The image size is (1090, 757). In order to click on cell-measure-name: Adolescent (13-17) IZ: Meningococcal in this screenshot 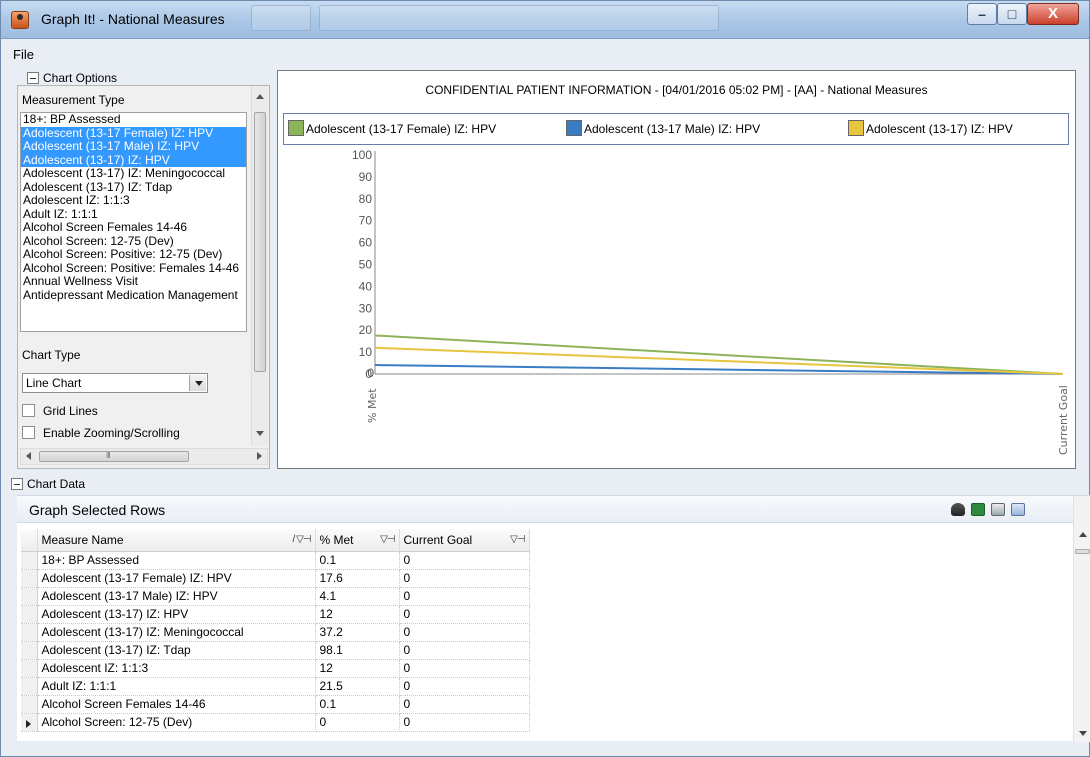, I will do `click(176, 632)`.